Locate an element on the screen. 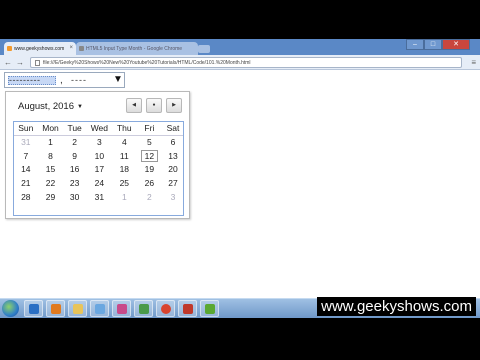 This screenshot has width=480, height=360. start-button-icon is located at coordinates (10, 308).